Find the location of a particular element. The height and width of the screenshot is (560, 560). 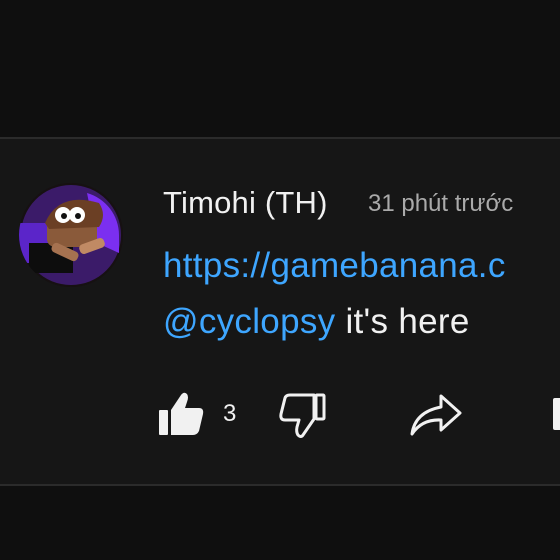

comment-author: Timohi (TH) is located at coordinates (245, 203).